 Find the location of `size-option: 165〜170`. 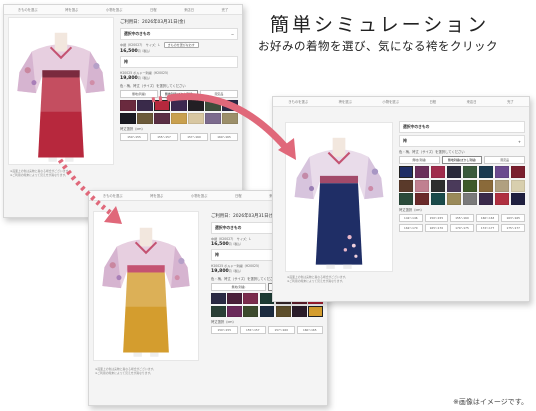

size-option: 165〜170 is located at coordinates (436, 228).